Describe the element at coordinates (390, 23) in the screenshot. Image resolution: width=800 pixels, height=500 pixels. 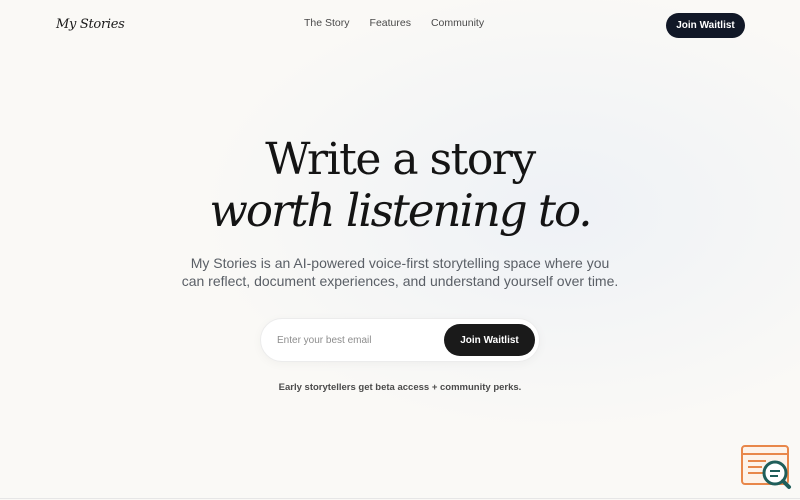
I see `nav-link-features: Features` at that location.